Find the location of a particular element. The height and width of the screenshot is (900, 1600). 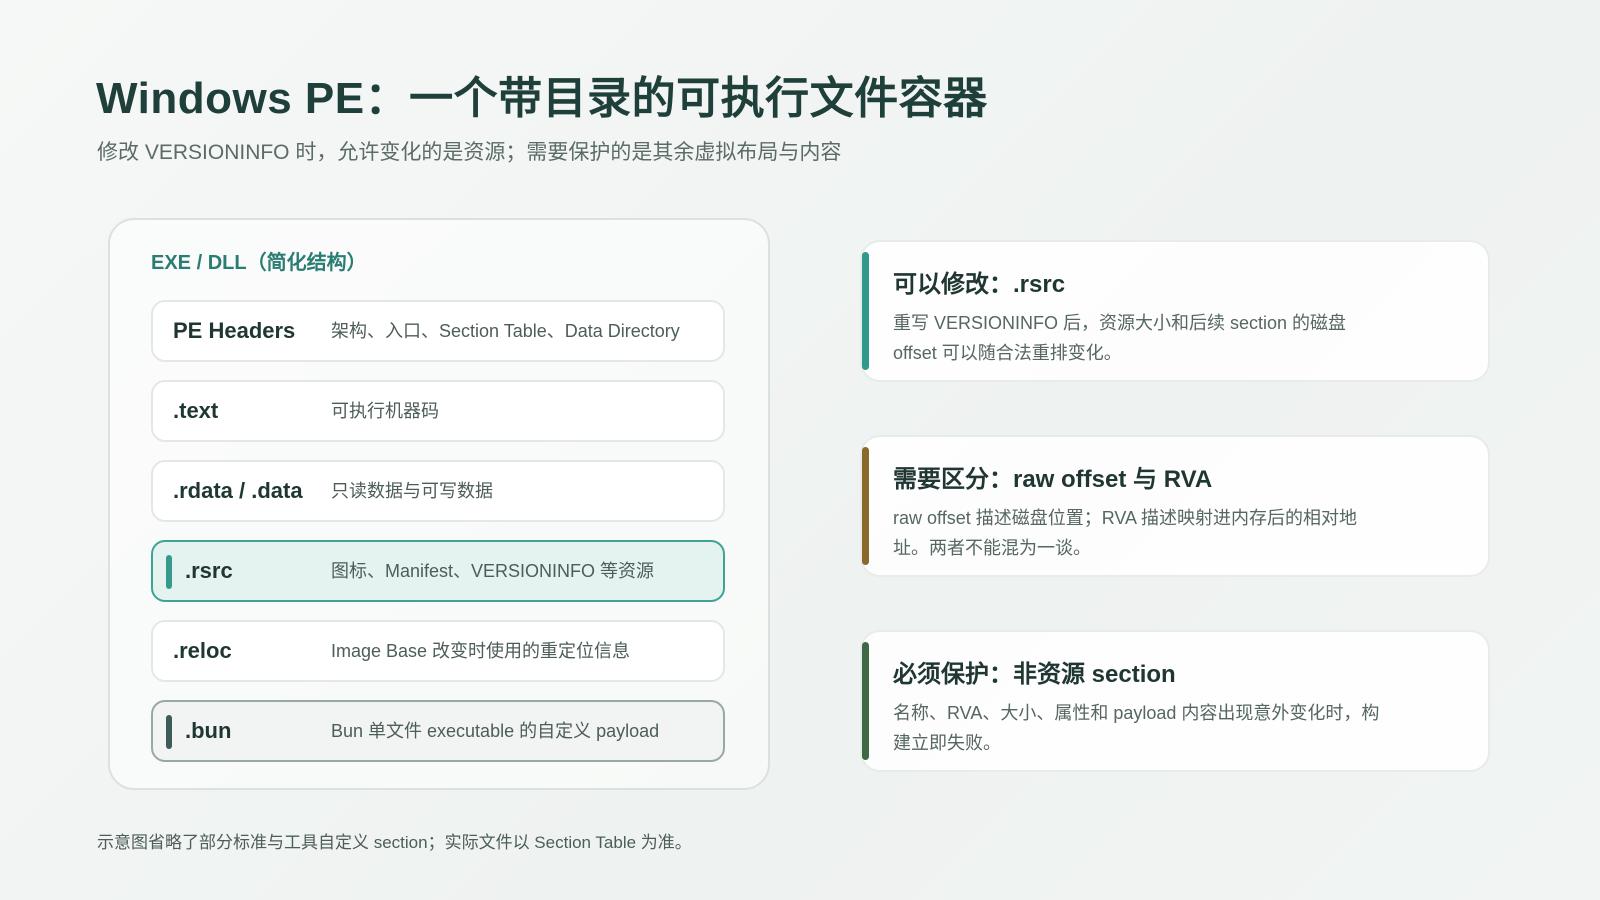

section-row-reloc: .reloc Image Base 改变时使用的重定位信息 is located at coordinates (438, 651).